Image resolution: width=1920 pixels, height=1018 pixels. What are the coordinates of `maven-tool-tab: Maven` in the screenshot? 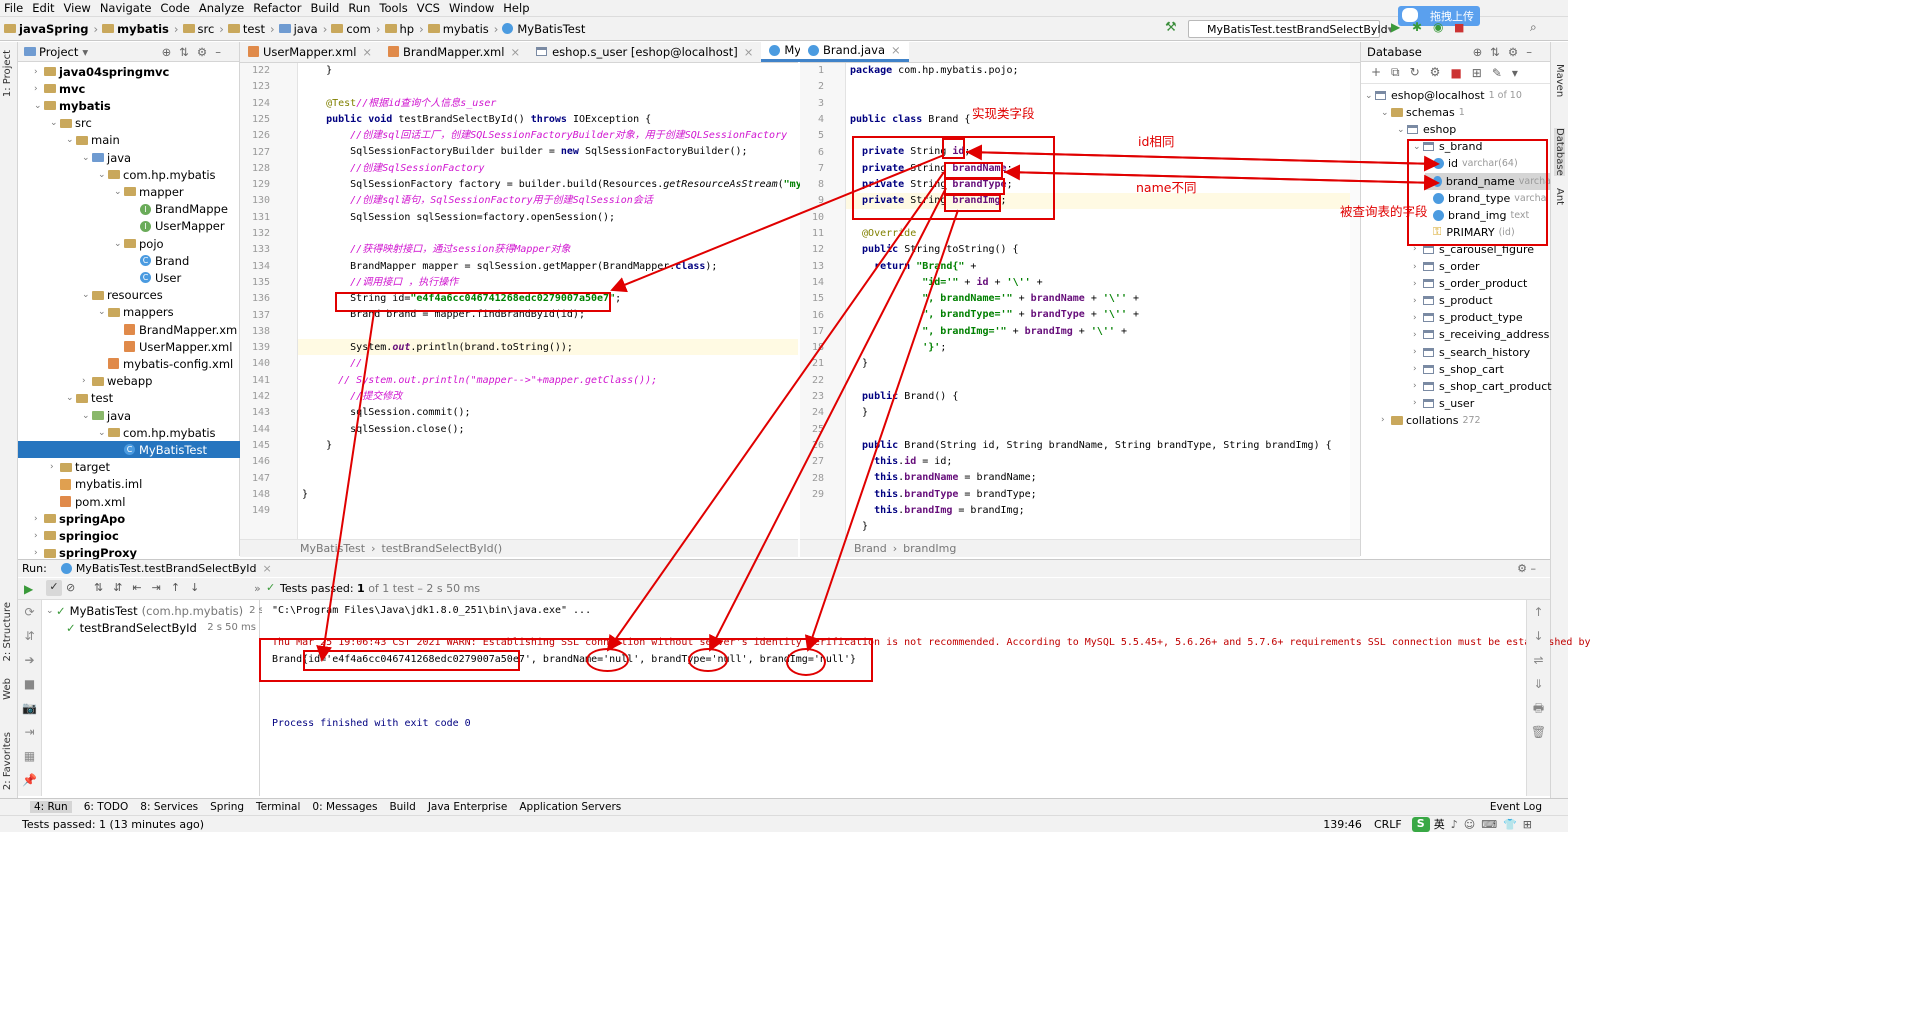 It's located at (1559, 80).